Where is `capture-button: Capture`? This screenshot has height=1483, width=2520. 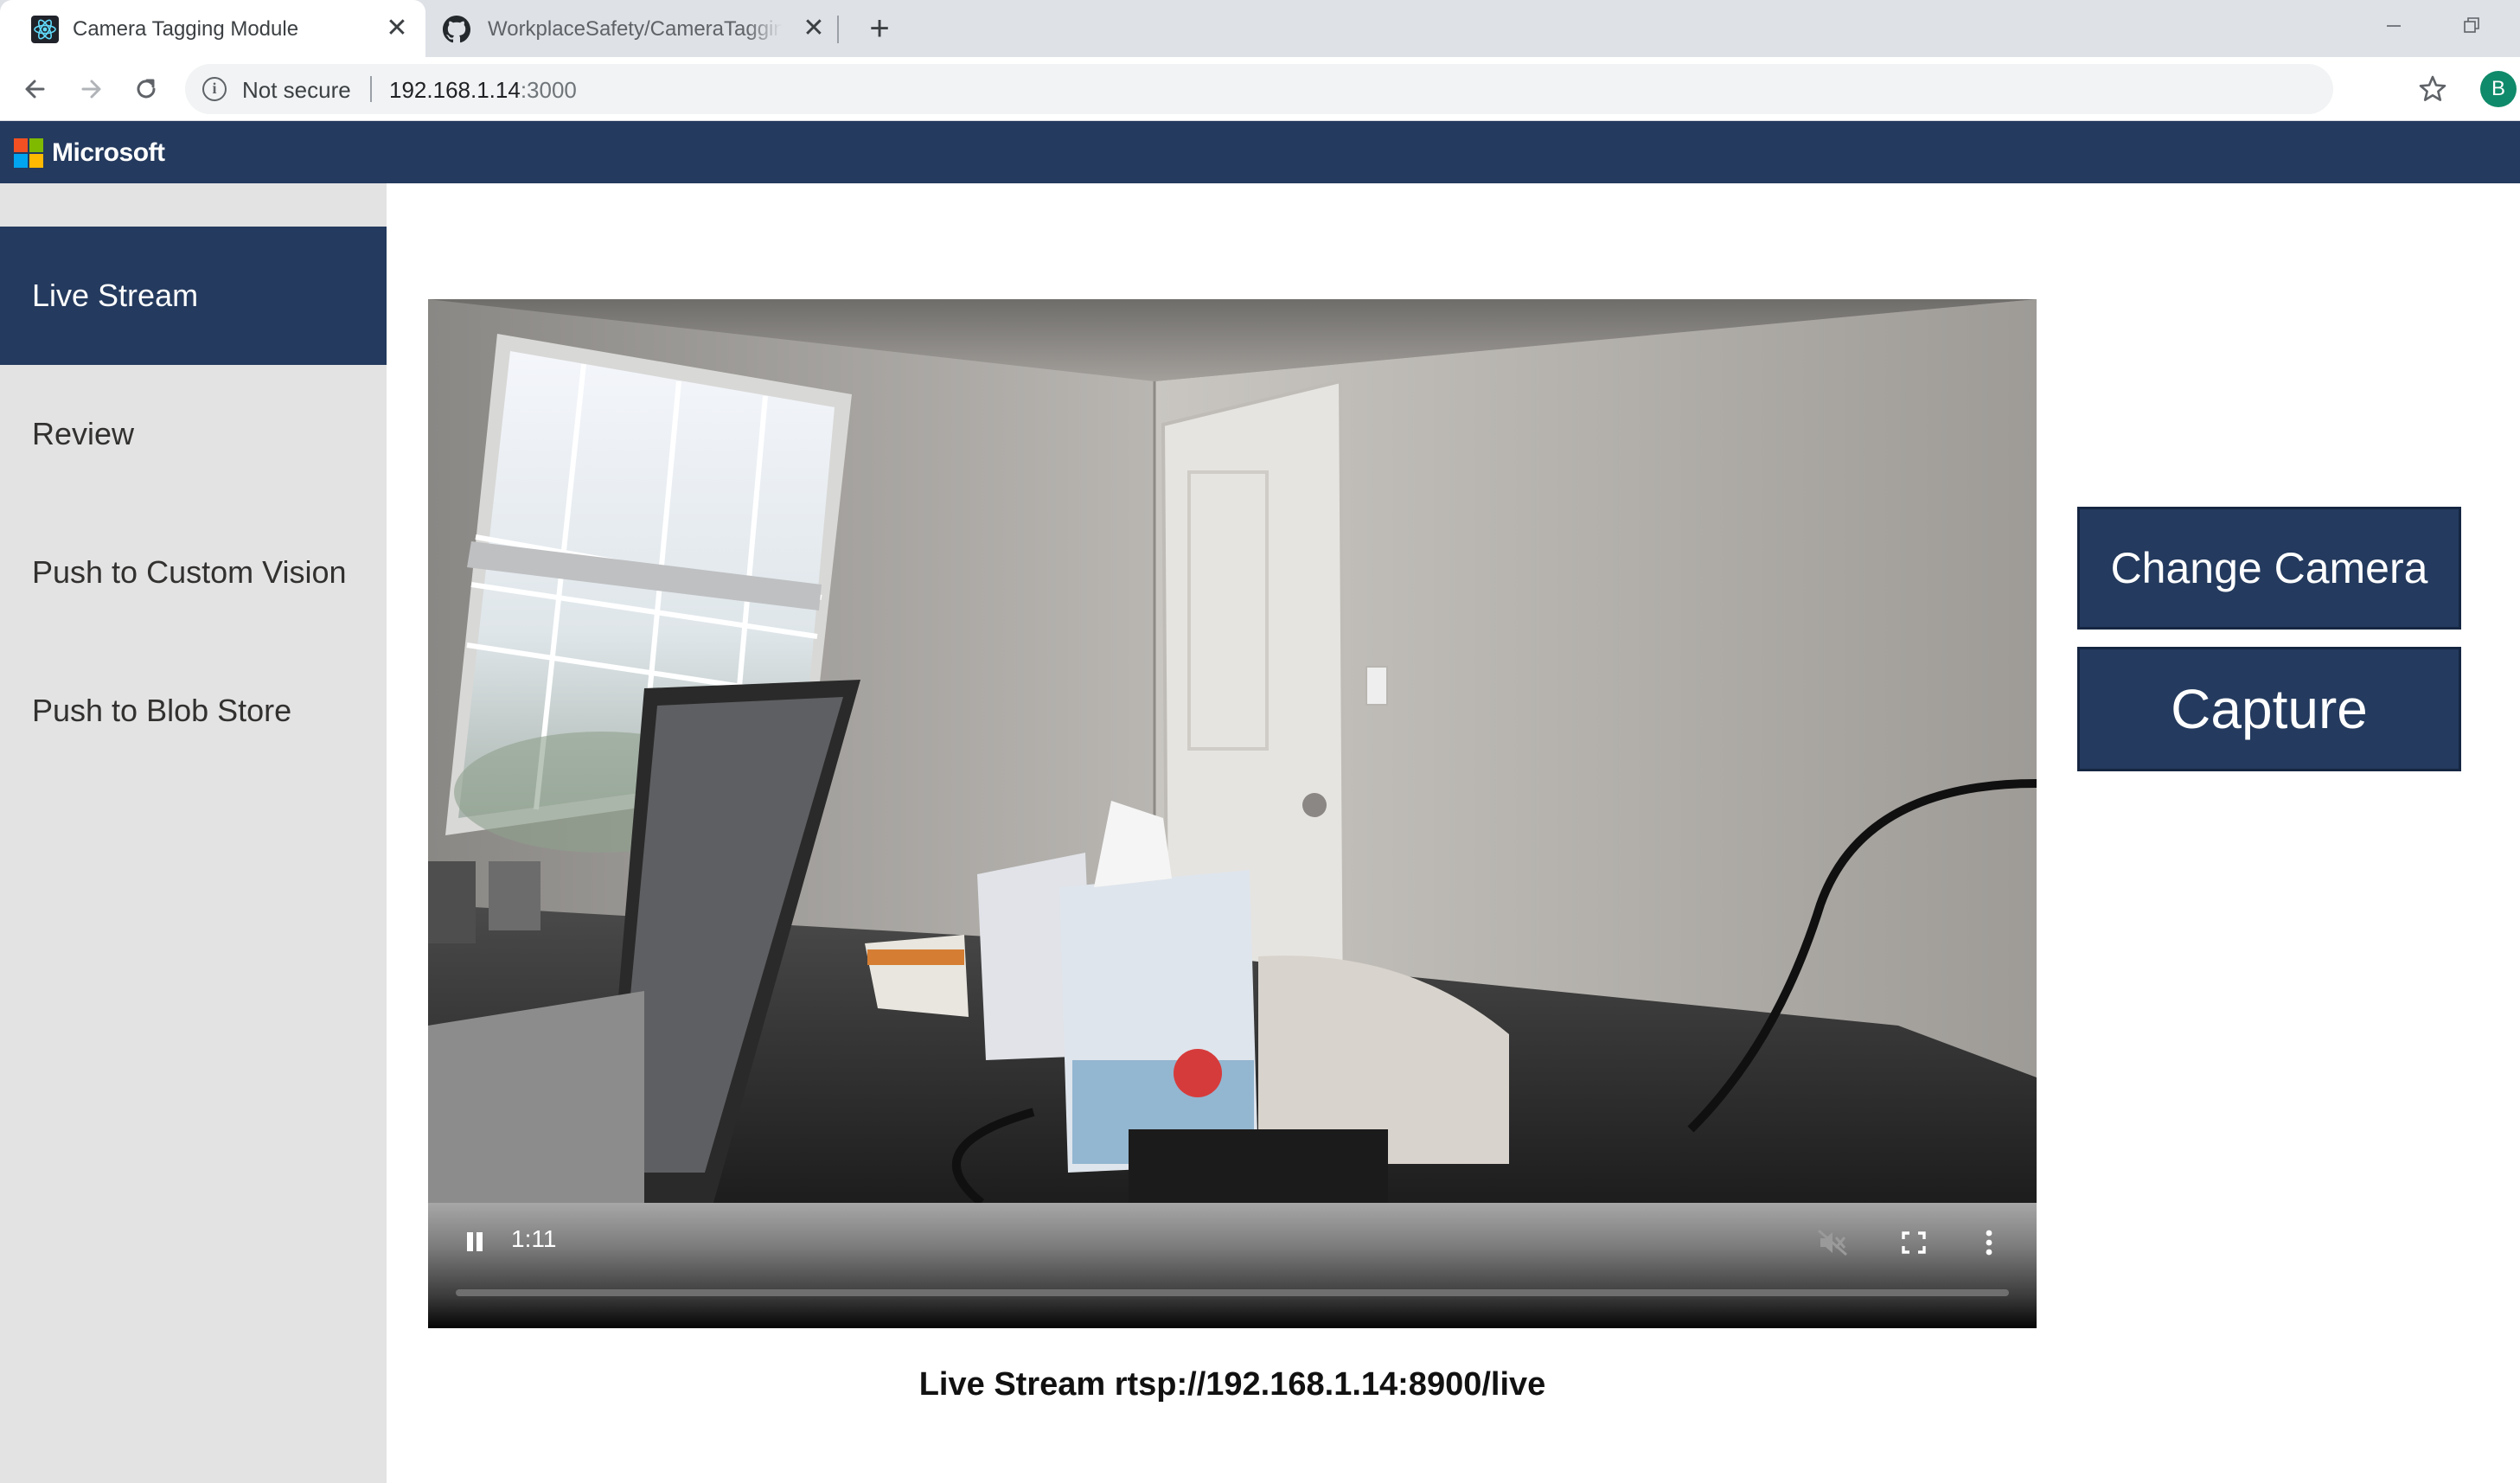 capture-button: Capture is located at coordinates (2269, 709).